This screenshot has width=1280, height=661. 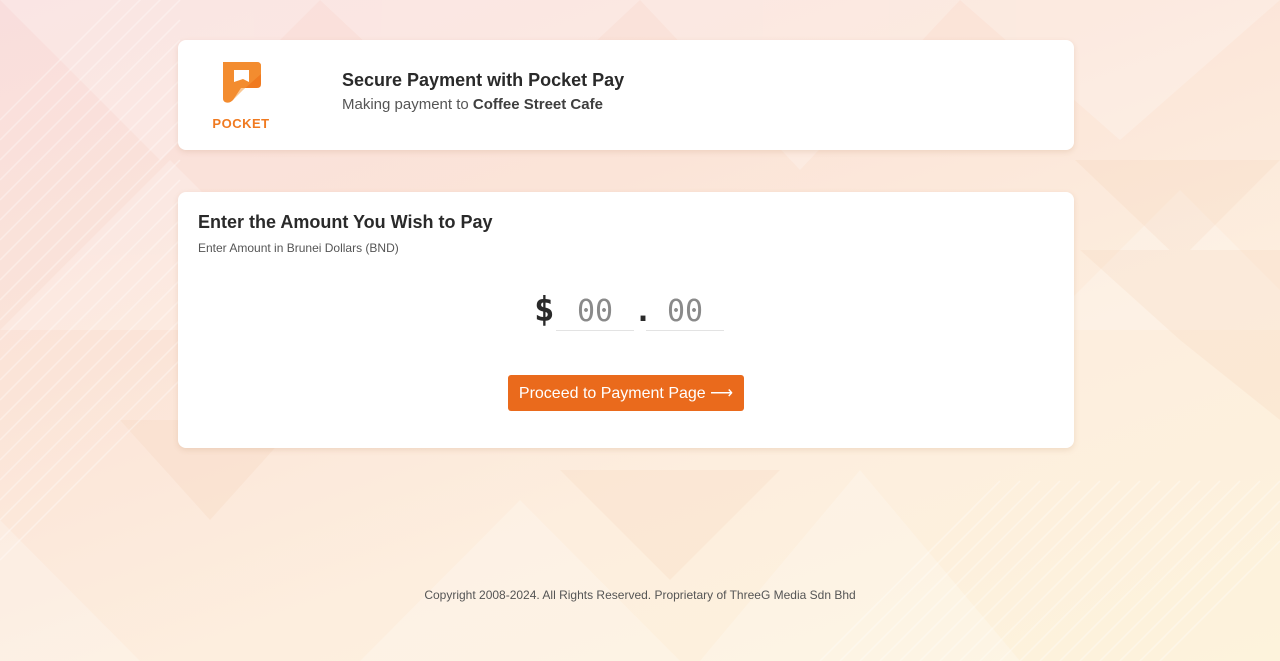 I want to click on payment-recipient-line: Making payment to Coffee Street Cafe, so click(x=472, y=104).